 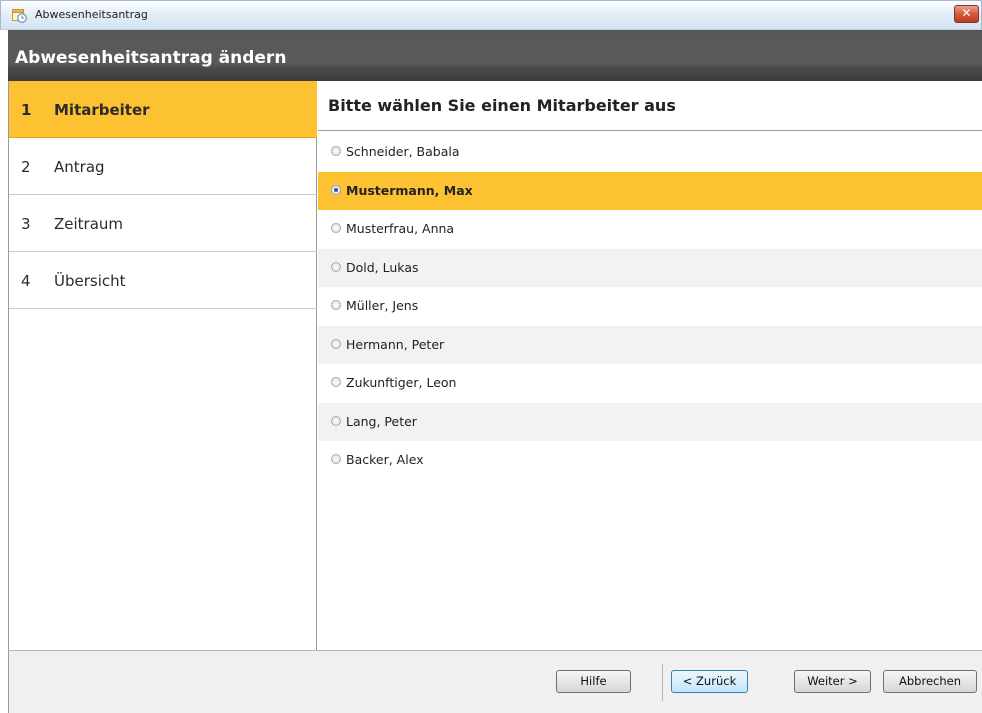 What do you see at coordinates (91, 14) in the screenshot?
I see `window-title: Abwesenheitsantrag` at bounding box center [91, 14].